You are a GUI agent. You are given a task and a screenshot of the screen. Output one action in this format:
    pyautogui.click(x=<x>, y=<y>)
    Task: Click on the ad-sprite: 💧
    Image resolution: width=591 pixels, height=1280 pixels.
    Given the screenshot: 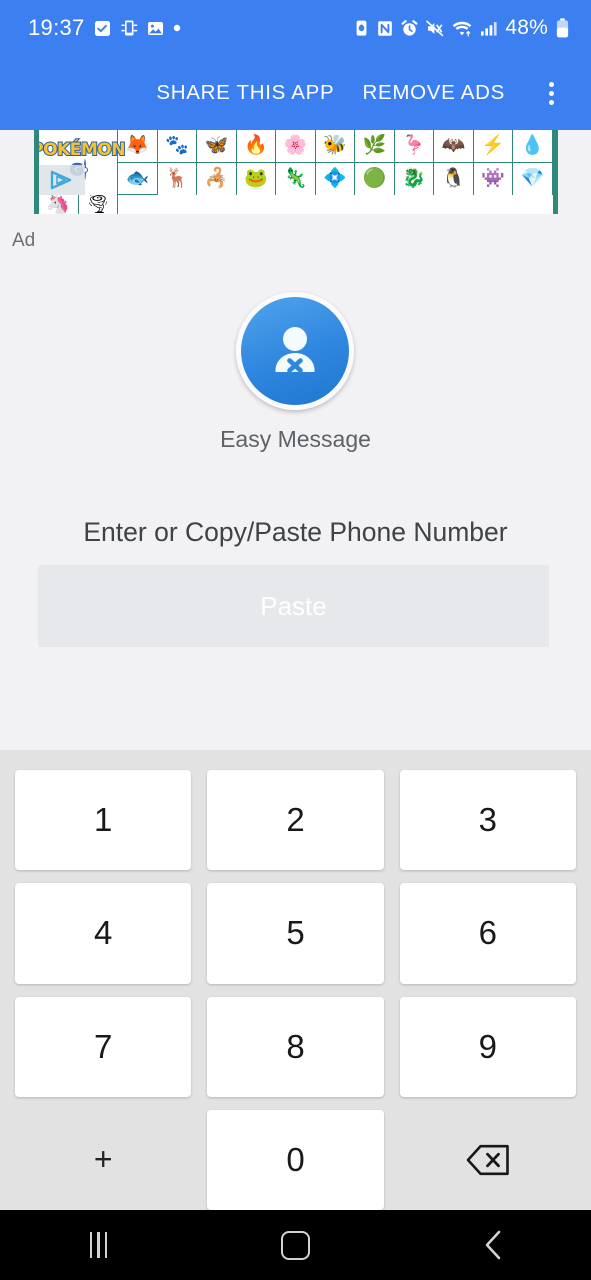 What is the action you would take?
    pyautogui.click(x=533, y=146)
    